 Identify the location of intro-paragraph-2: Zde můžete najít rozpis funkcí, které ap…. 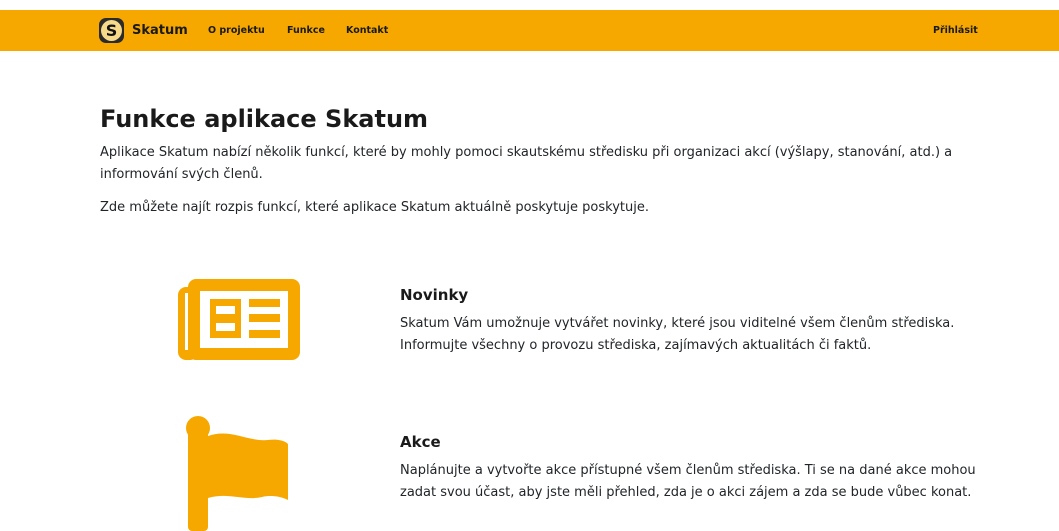
(374, 207).